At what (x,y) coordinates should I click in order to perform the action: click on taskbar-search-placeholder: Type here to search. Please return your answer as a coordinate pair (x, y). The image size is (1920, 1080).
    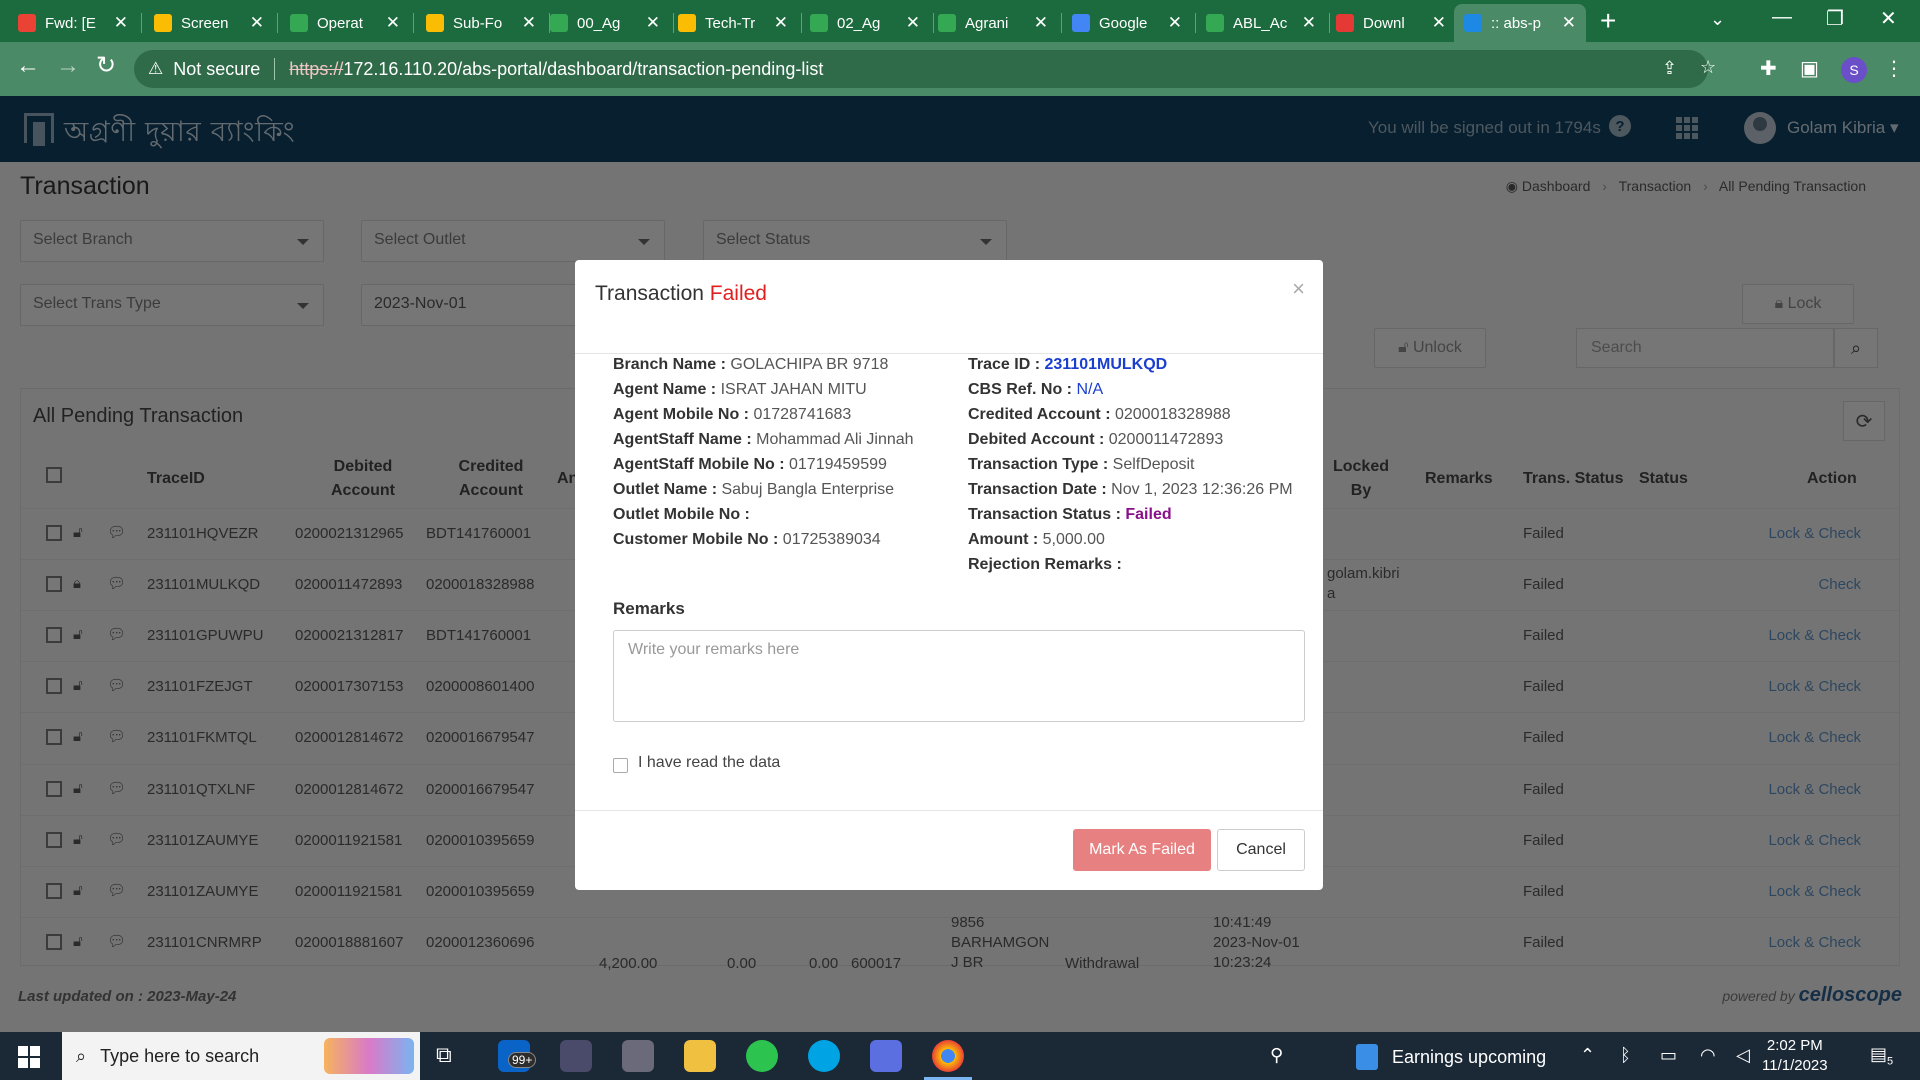
    Looking at the image, I should click on (180, 1055).